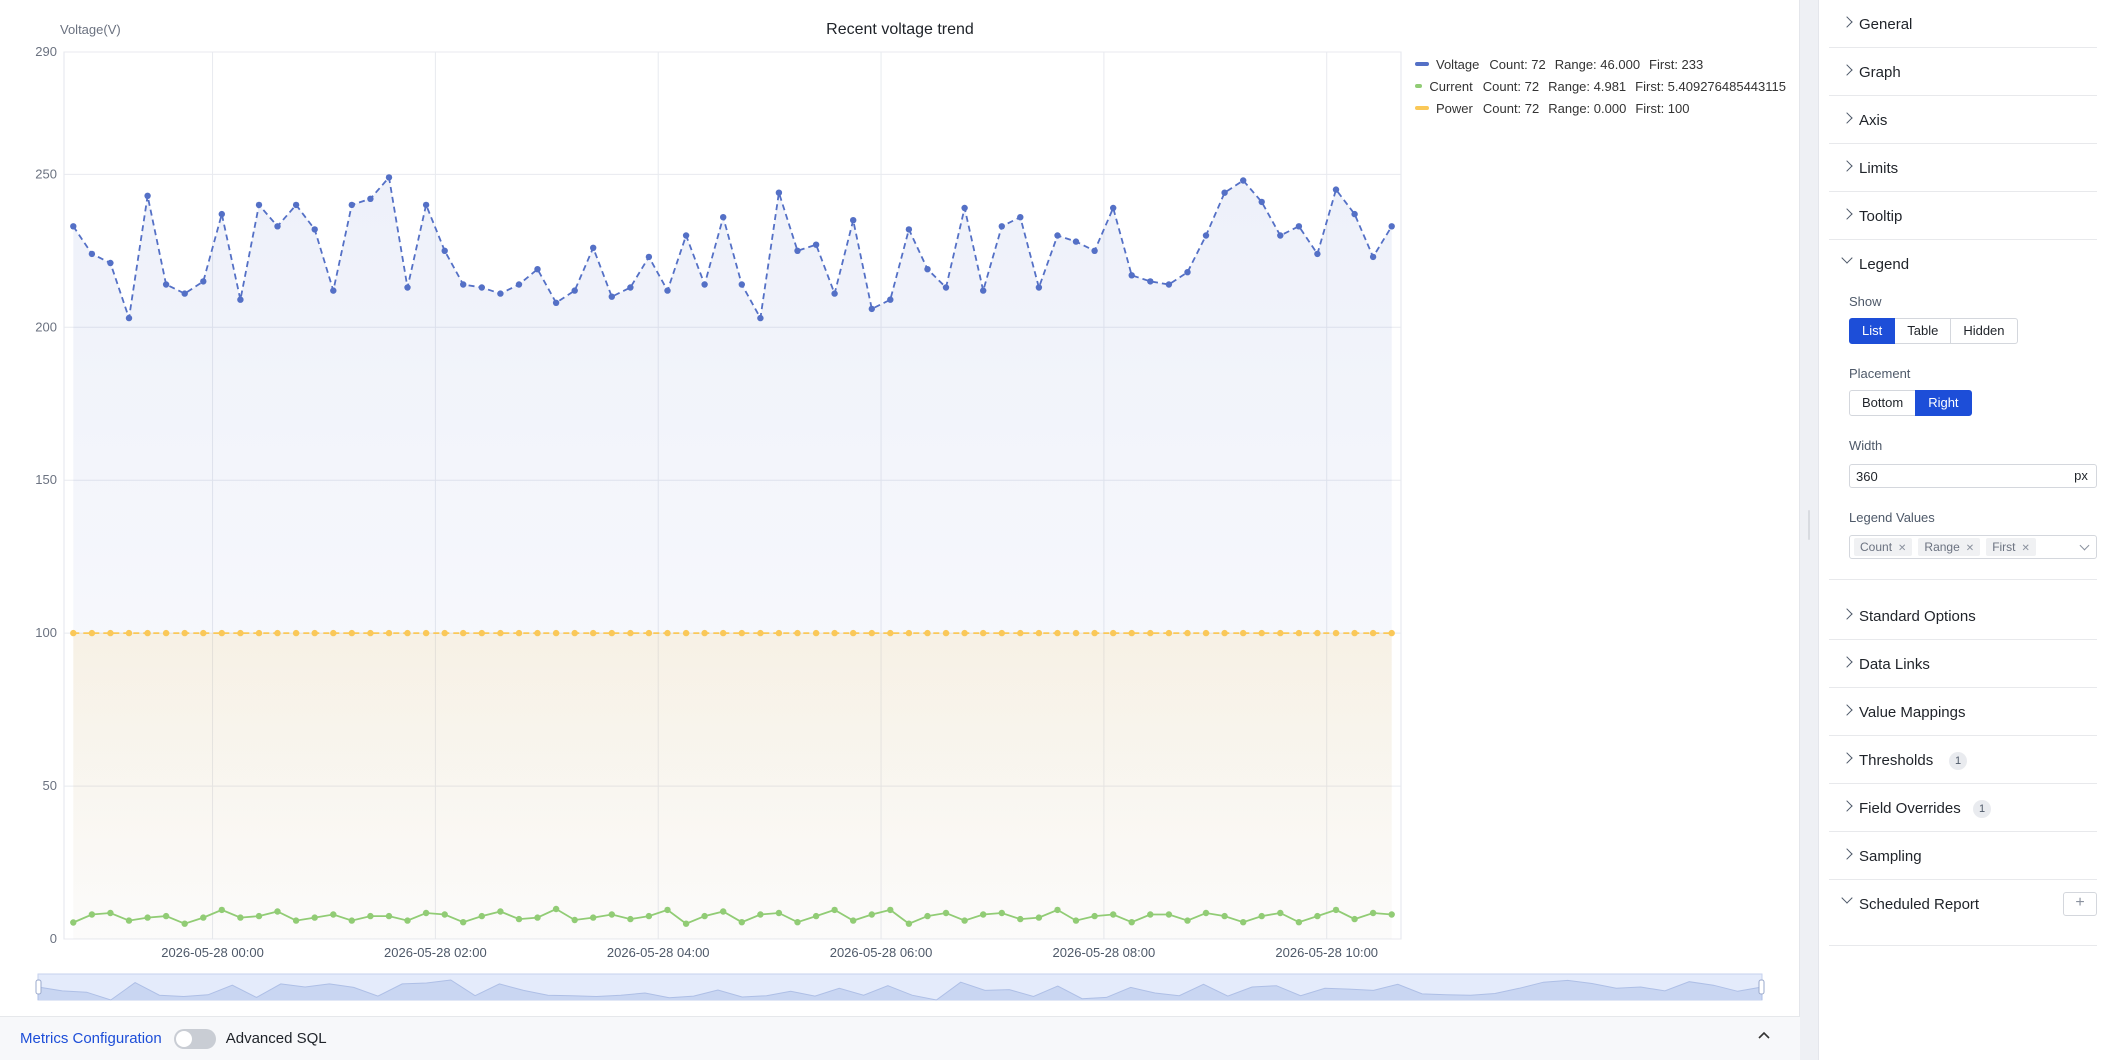  Describe the element at coordinates (1809, 525) in the screenshot. I see `panel-resize-handle` at that location.